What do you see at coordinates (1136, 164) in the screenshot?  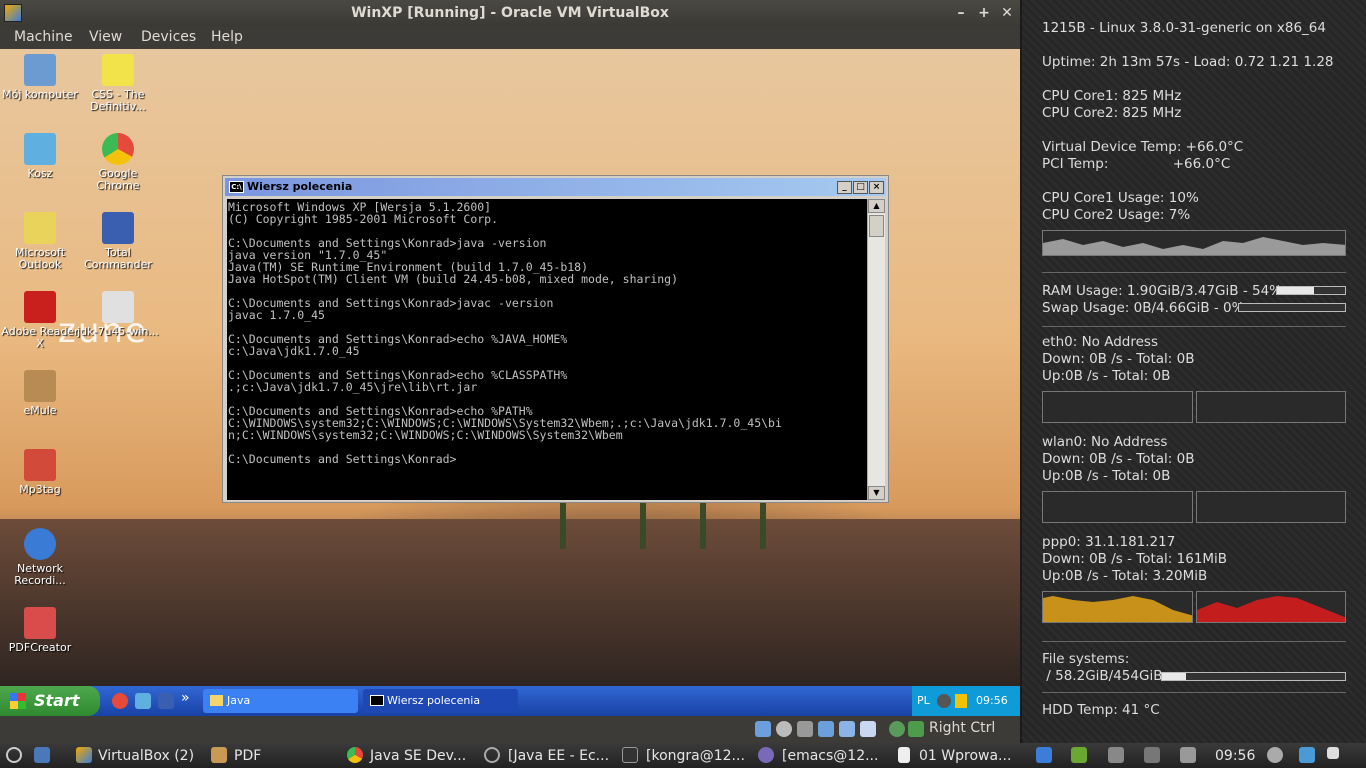 I see `pci-temp: PCI Temp: +66.0°C` at bounding box center [1136, 164].